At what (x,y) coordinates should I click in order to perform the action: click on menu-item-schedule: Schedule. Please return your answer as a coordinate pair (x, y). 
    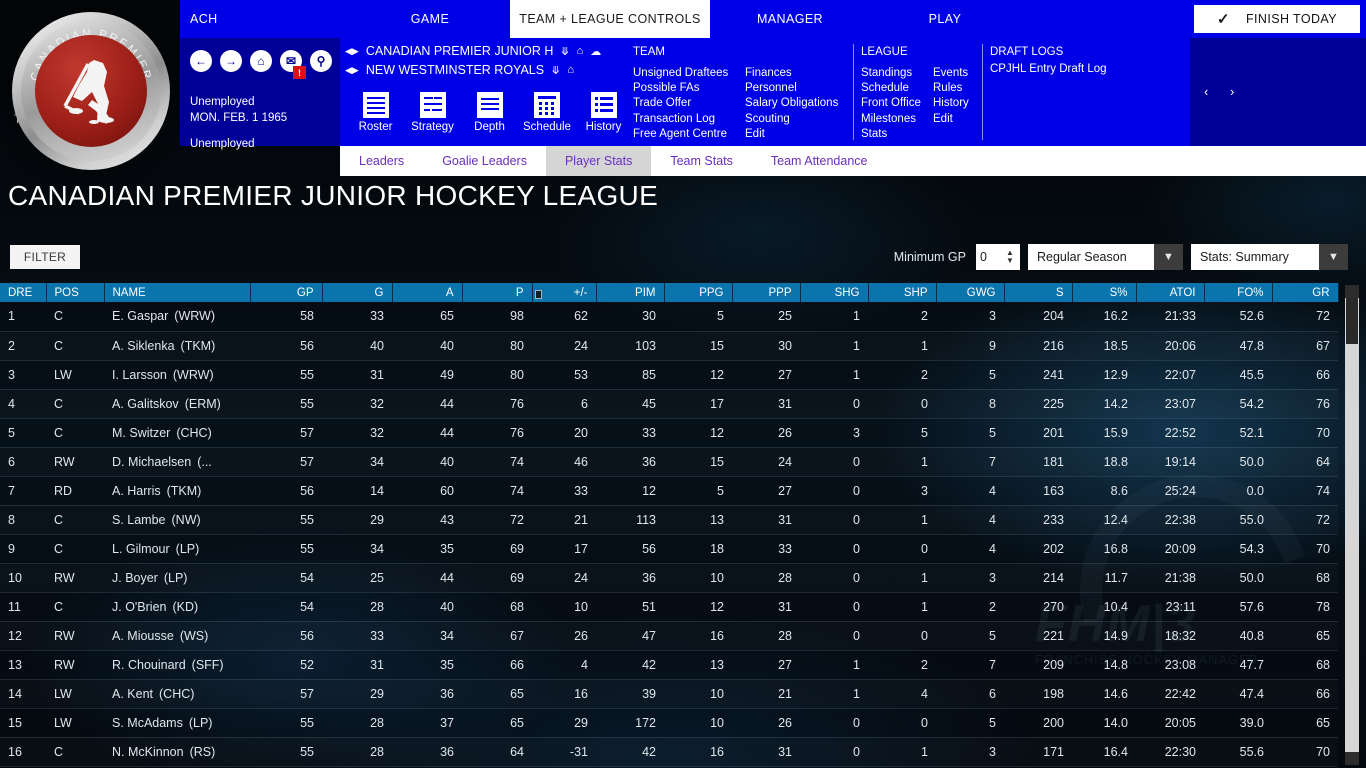
    Looking at the image, I should click on (891, 88).